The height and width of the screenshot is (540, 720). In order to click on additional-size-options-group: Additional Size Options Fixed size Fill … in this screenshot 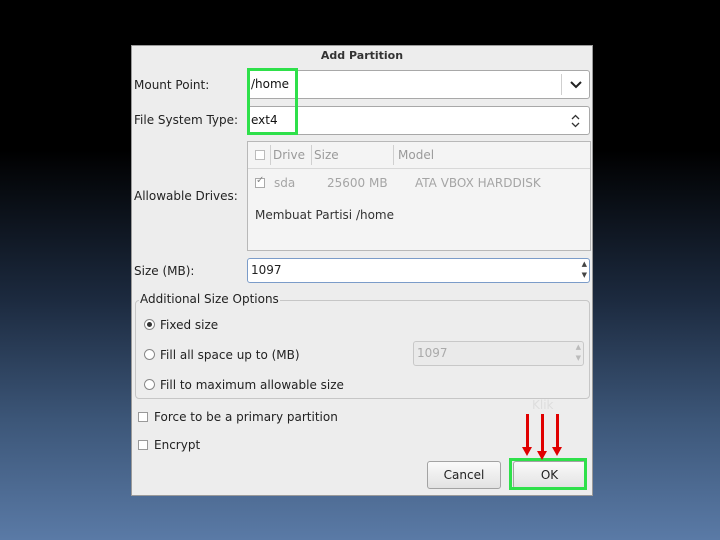, I will do `click(362, 345)`.